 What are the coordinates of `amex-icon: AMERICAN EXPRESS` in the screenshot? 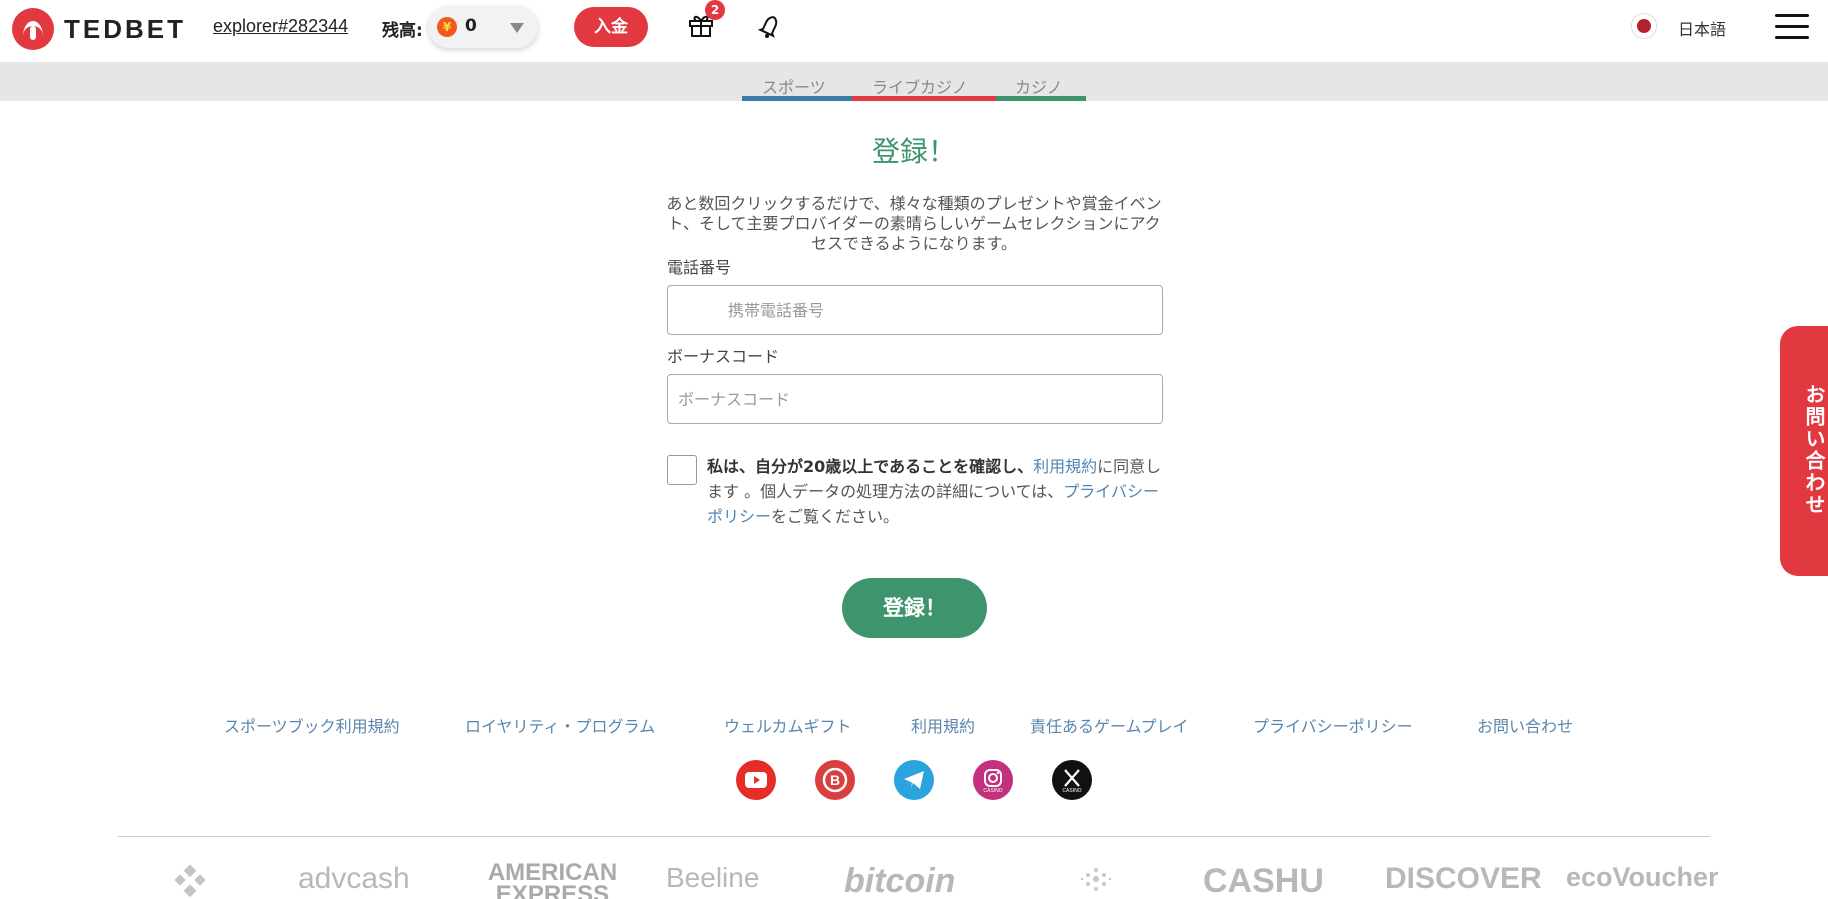 It's located at (552, 879).